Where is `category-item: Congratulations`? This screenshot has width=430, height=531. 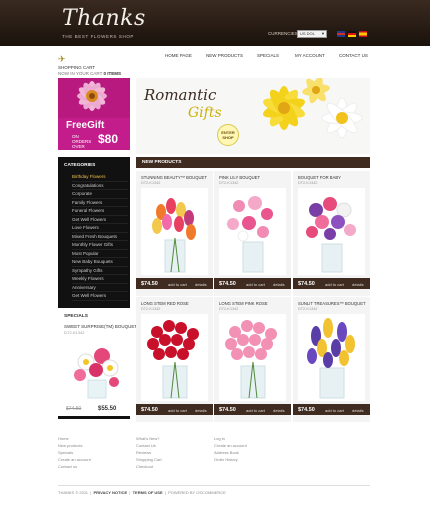
category-item: Congratulations is located at coordinates (100, 186).